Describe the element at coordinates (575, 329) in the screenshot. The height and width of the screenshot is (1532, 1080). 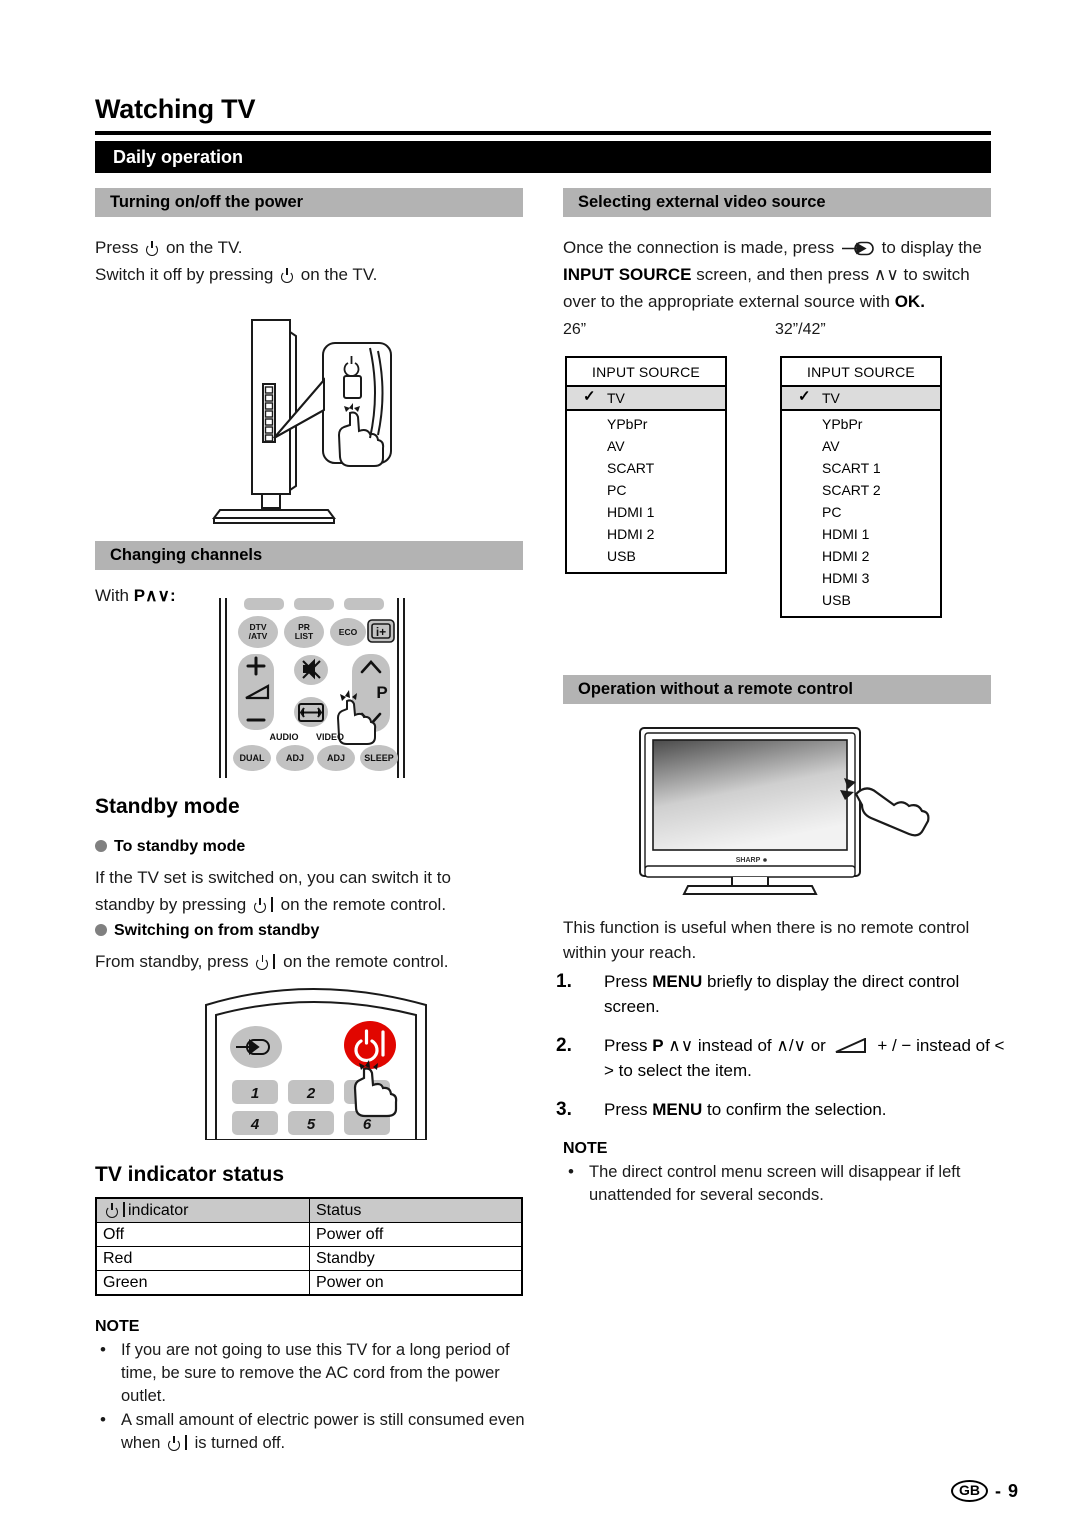
I see `menu-size-label-26: 26”` at that location.